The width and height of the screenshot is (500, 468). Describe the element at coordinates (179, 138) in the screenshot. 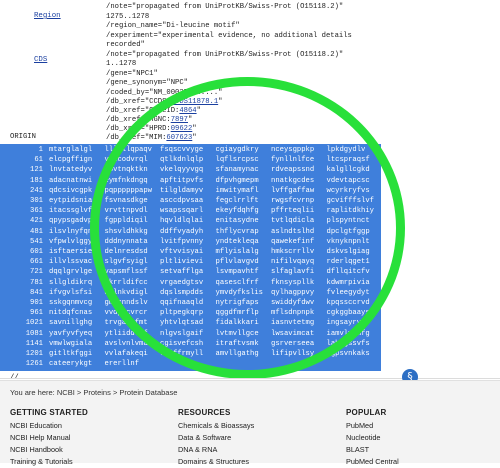

I see `xref-link-mim: 607623` at that location.